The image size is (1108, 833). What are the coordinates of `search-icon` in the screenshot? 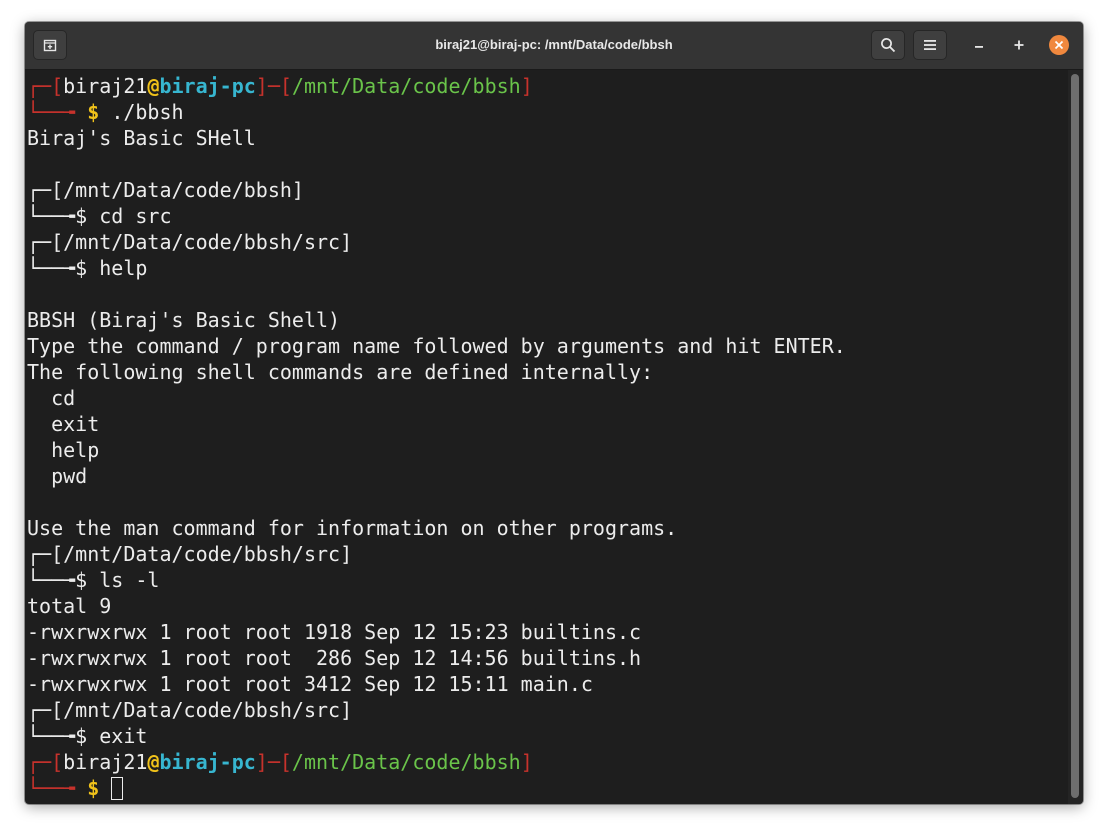 It's located at (888, 45).